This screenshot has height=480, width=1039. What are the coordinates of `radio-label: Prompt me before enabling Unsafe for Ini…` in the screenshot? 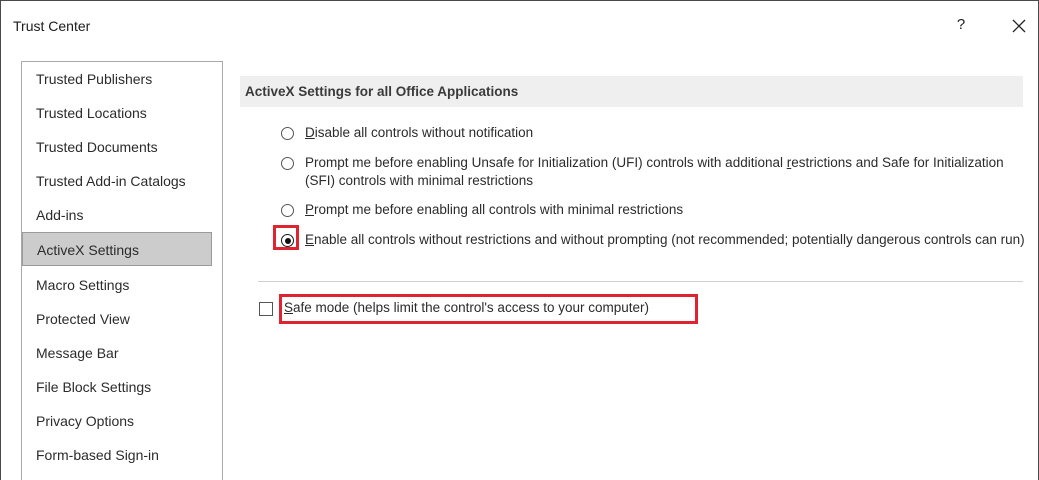 It's located at (654, 171).